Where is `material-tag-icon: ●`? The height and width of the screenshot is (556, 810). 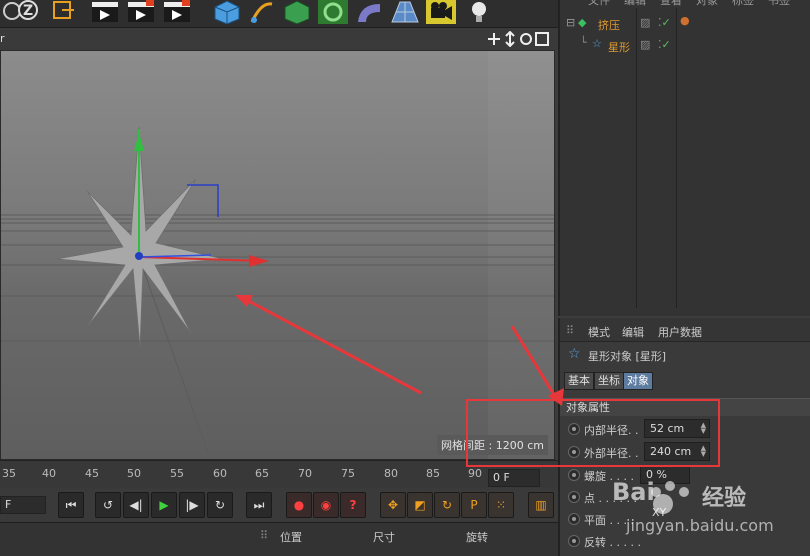 material-tag-icon: ● is located at coordinates (685, 20).